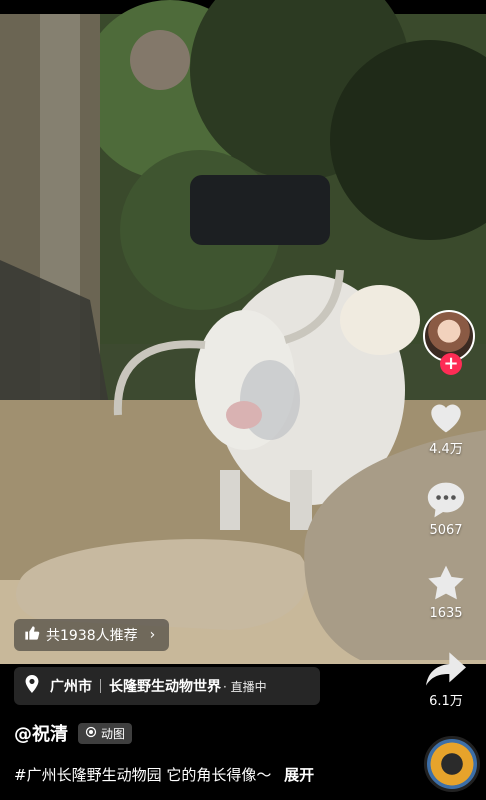 The height and width of the screenshot is (800, 486). I want to click on recommend-label: 共1938人推荐, so click(92, 636).